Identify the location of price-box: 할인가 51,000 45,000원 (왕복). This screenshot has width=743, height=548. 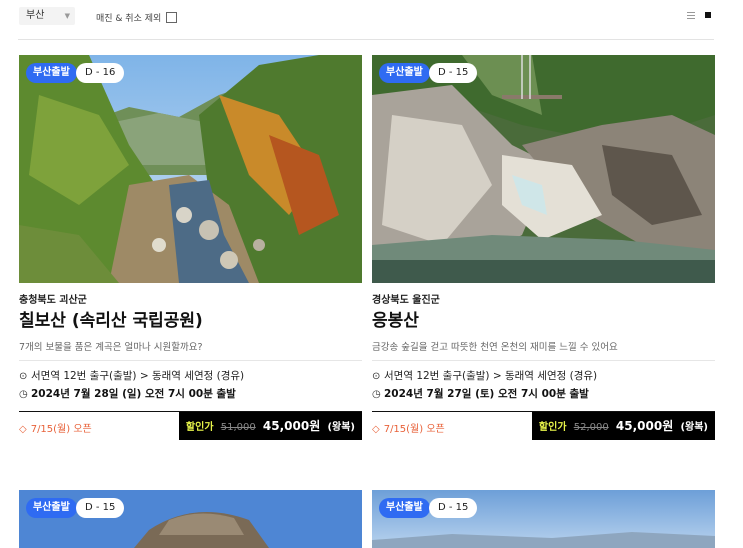
(270, 426).